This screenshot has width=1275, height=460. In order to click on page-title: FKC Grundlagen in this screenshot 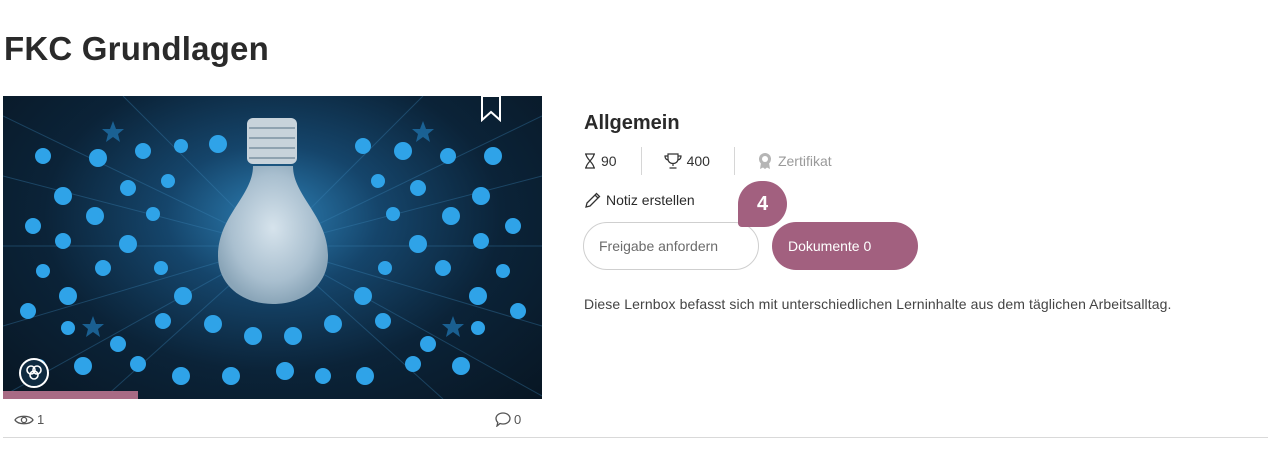, I will do `click(136, 48)`.